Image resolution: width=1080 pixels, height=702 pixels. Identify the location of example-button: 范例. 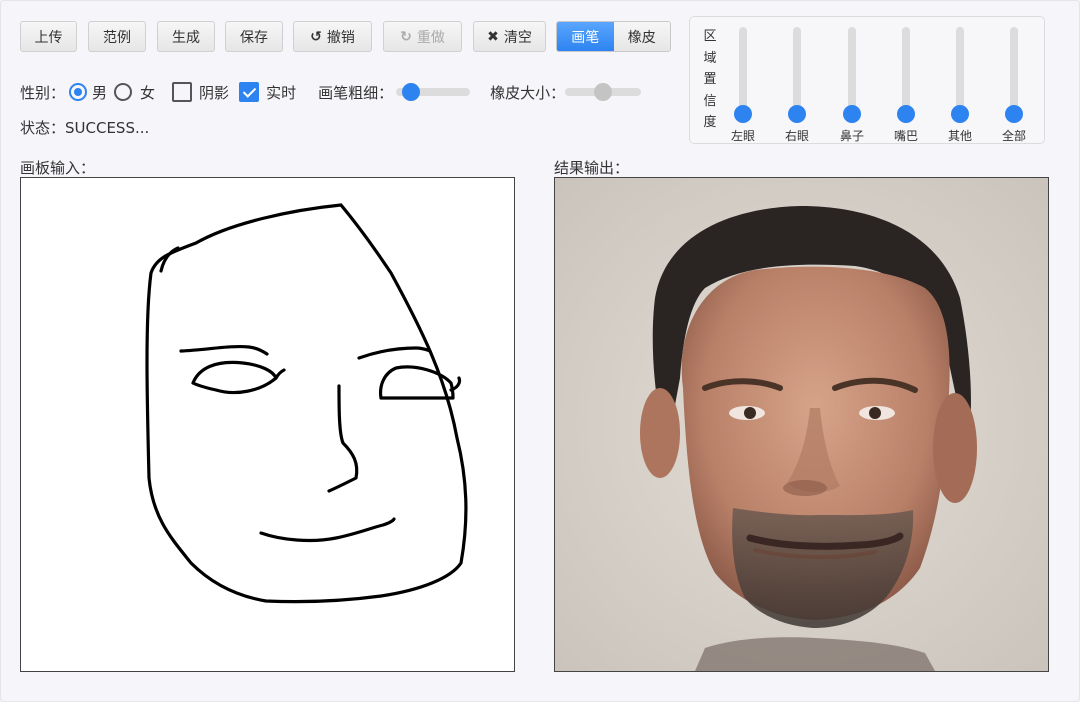
(117, 36).